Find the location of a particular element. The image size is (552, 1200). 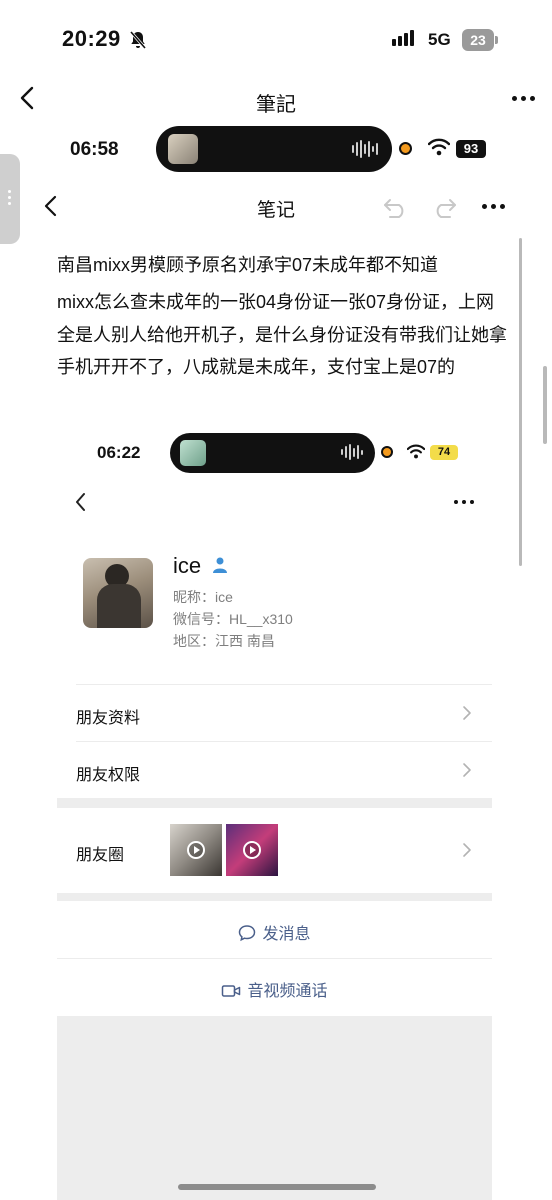

friend-permissions-label: 朋友权限 is located at coordinates (108, 775).